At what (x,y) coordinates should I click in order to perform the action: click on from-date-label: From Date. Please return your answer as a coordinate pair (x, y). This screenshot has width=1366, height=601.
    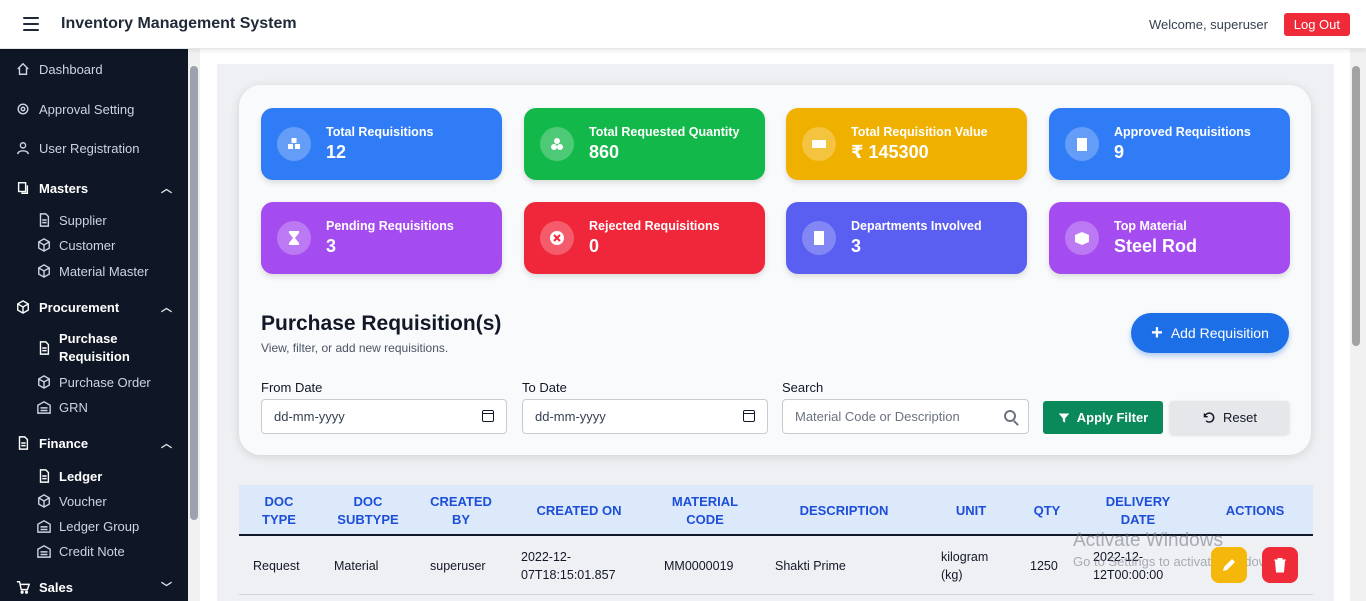
    Looking at the image, I should click on (292, 387).